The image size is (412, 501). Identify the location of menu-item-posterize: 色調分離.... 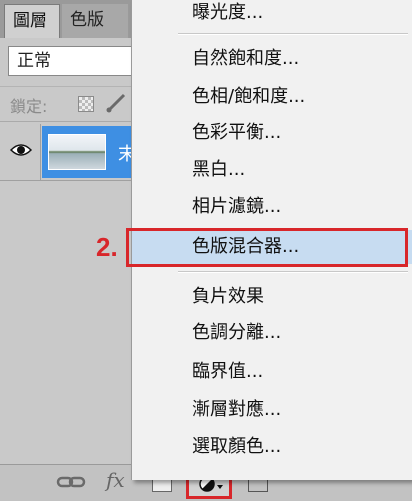
(272, 333).